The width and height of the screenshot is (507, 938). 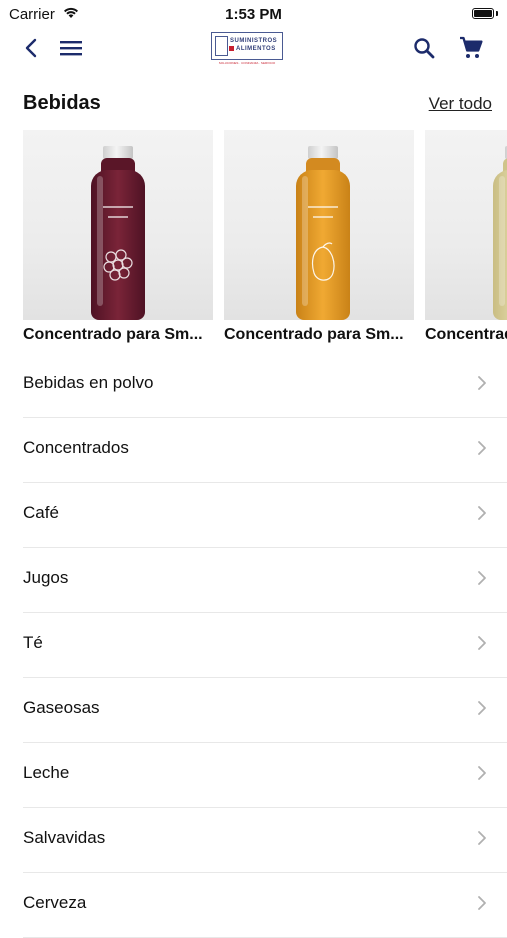 I want to click on category-label: Salvavidas, so click(x=64, y=837).